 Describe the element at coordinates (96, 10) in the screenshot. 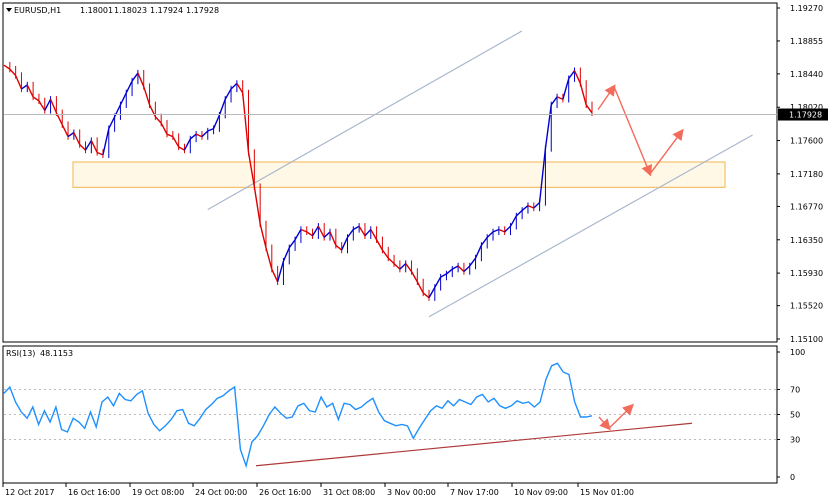

I see `header-open: 1.18001` at that location.